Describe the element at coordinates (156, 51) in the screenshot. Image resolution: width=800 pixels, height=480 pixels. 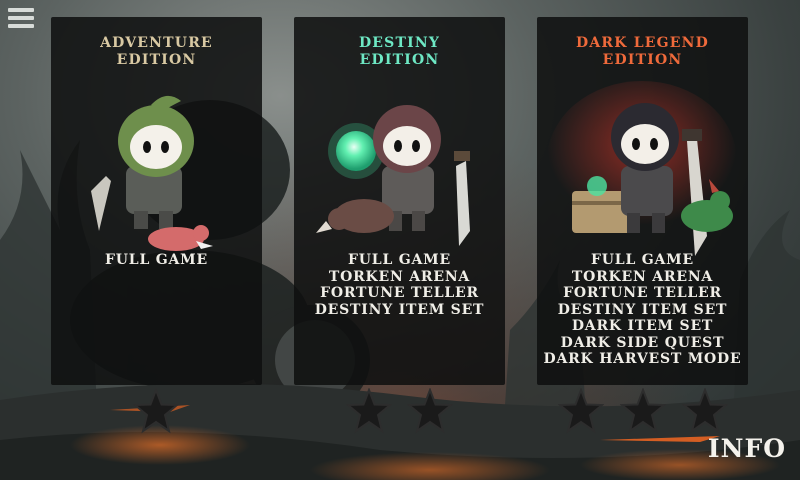
I see `edition-title: ADVENTURE EDITION` at that location.